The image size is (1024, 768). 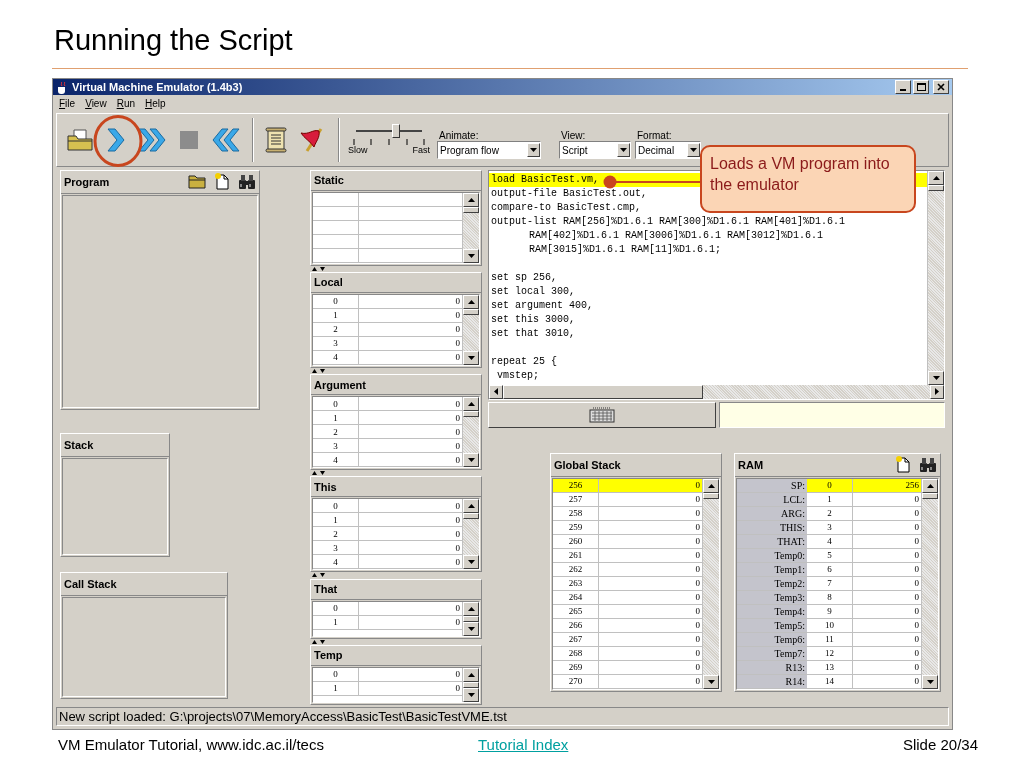 What do you see at coordinates (502, 716) in the screenshot?
I see `status-bar: New script loaded: G:\projects\07\MemoryAccess\BasicTest\BasicTestVME.tst` at bounding box center [502, 716].